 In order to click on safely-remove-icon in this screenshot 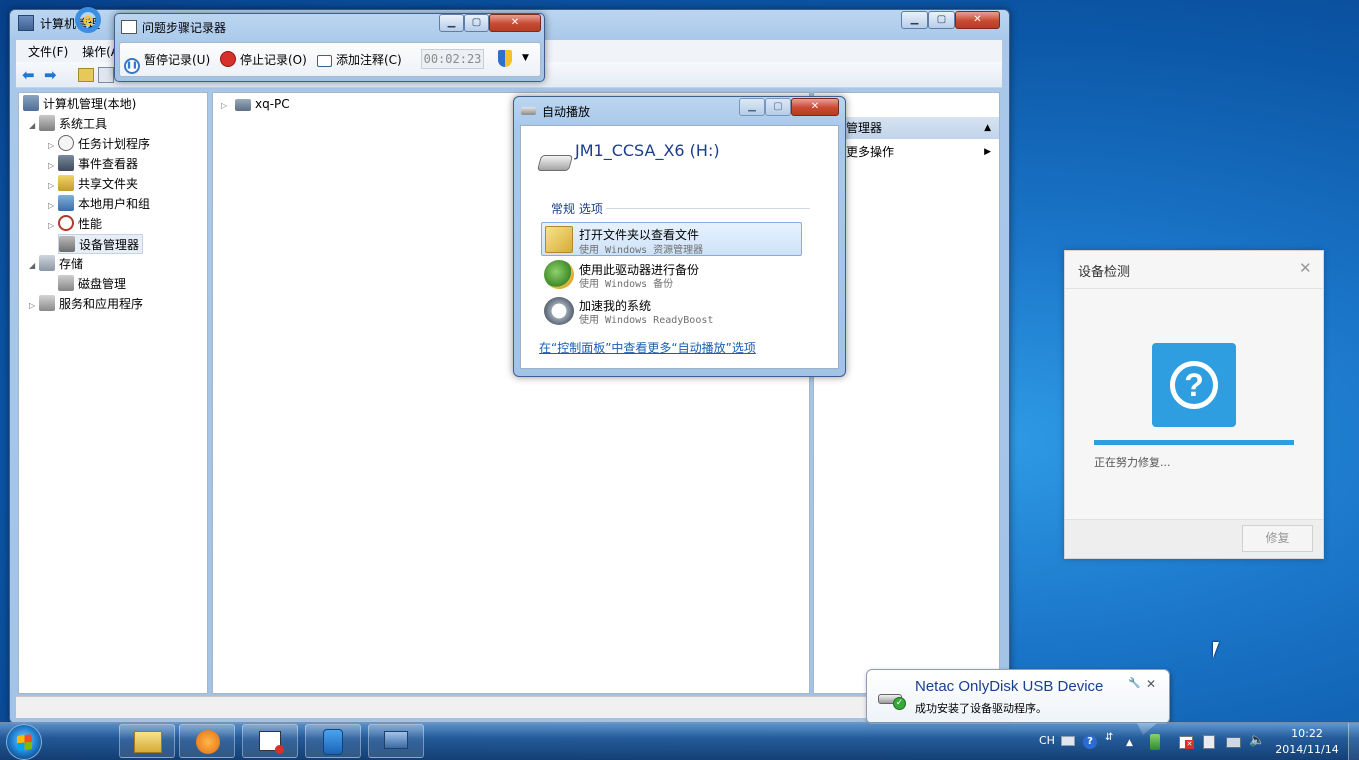, I will do `click(1209, 742)`.